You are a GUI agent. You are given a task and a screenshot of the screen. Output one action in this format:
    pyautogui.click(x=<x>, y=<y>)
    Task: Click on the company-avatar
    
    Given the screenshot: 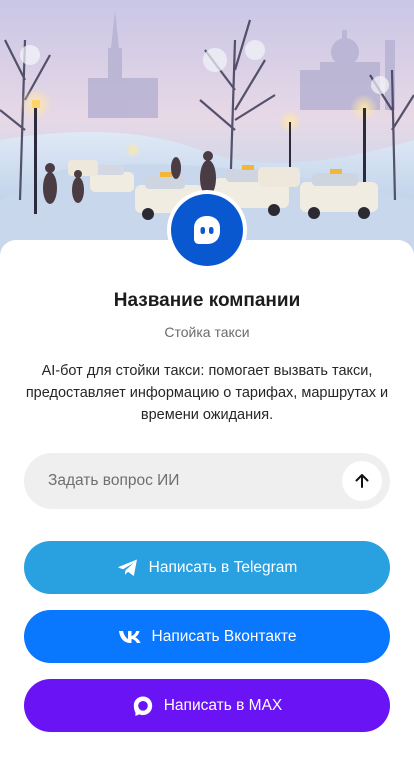 What is the action you would take?
    pyautogui.click(x=207, y=230)
    